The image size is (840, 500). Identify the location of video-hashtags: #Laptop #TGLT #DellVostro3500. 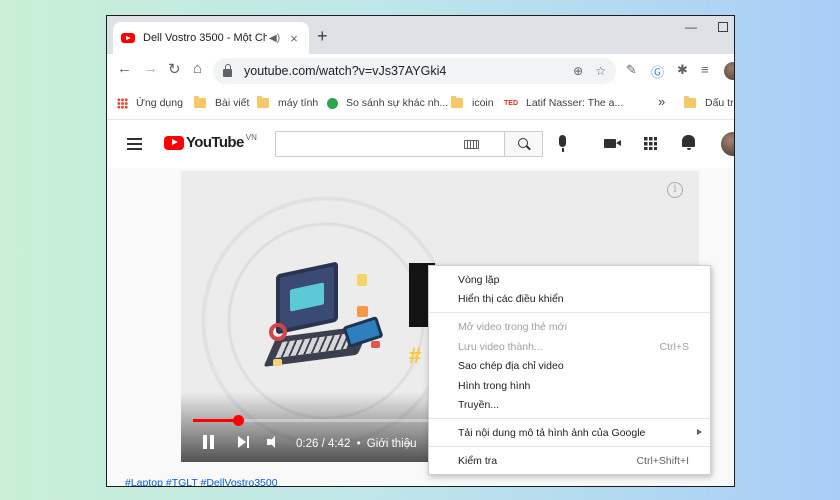
(201, 481).